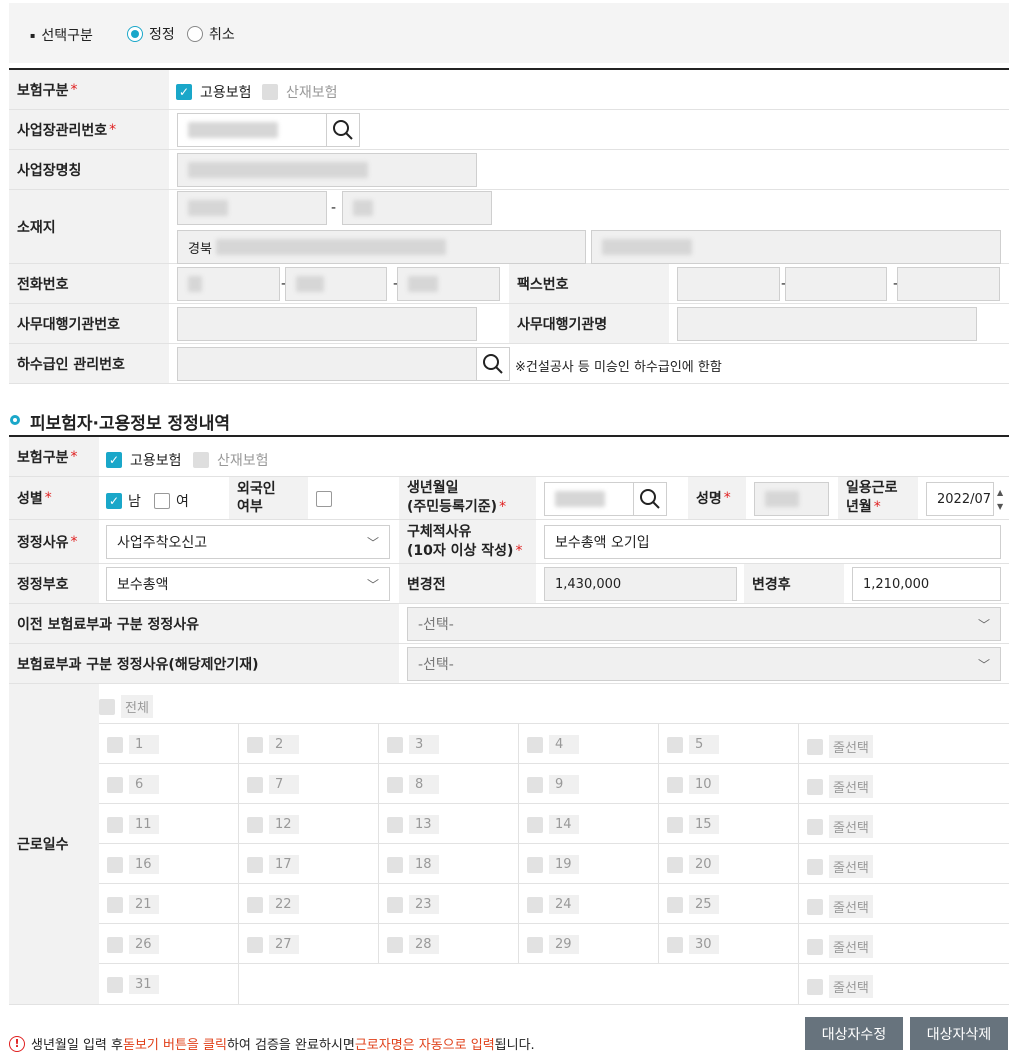 Image resolution: width=1018 pixels, height=1057 pixels. Describe the element at coordinates (133, 864) in the screenshot. I see `day-checkbox-16: 16` at that location.